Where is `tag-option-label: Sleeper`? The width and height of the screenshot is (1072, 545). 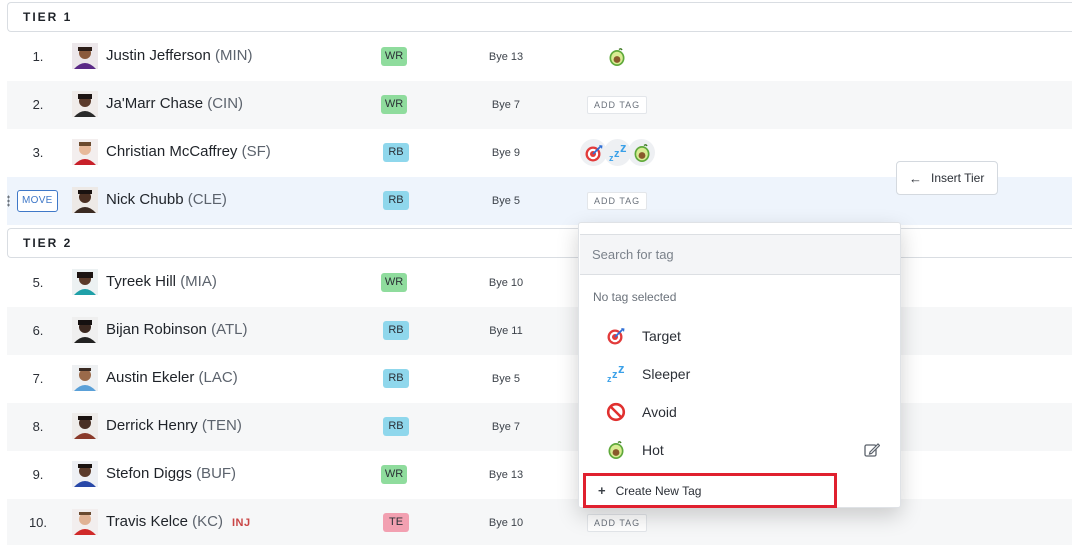
tag-option-label: Sleeper is located at coordinates (666, 374).